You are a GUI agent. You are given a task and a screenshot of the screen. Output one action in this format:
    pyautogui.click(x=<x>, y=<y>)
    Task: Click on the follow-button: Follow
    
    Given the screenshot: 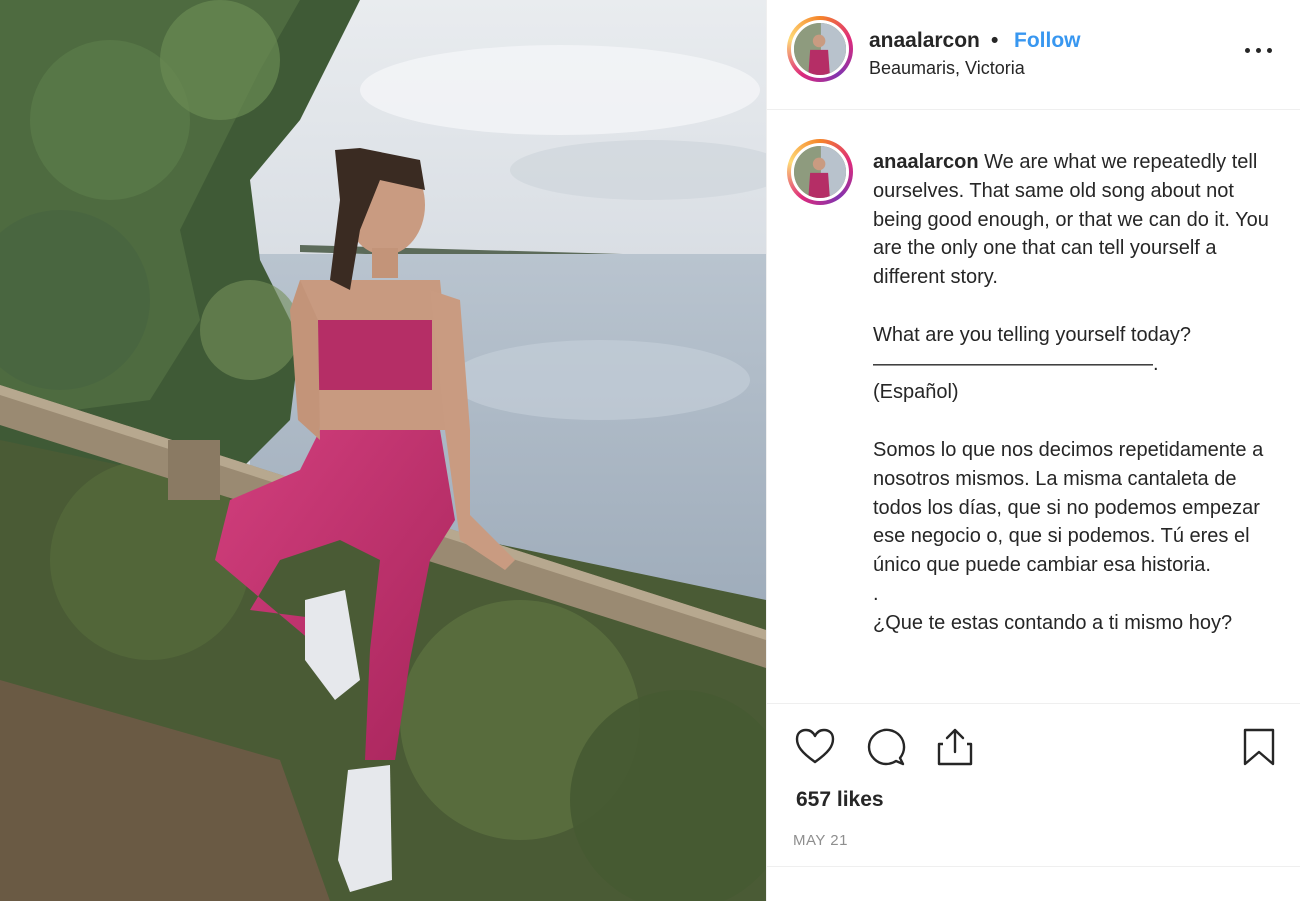 What is the action you would take?
    pyautogui.click(x=1047, y=41)
    